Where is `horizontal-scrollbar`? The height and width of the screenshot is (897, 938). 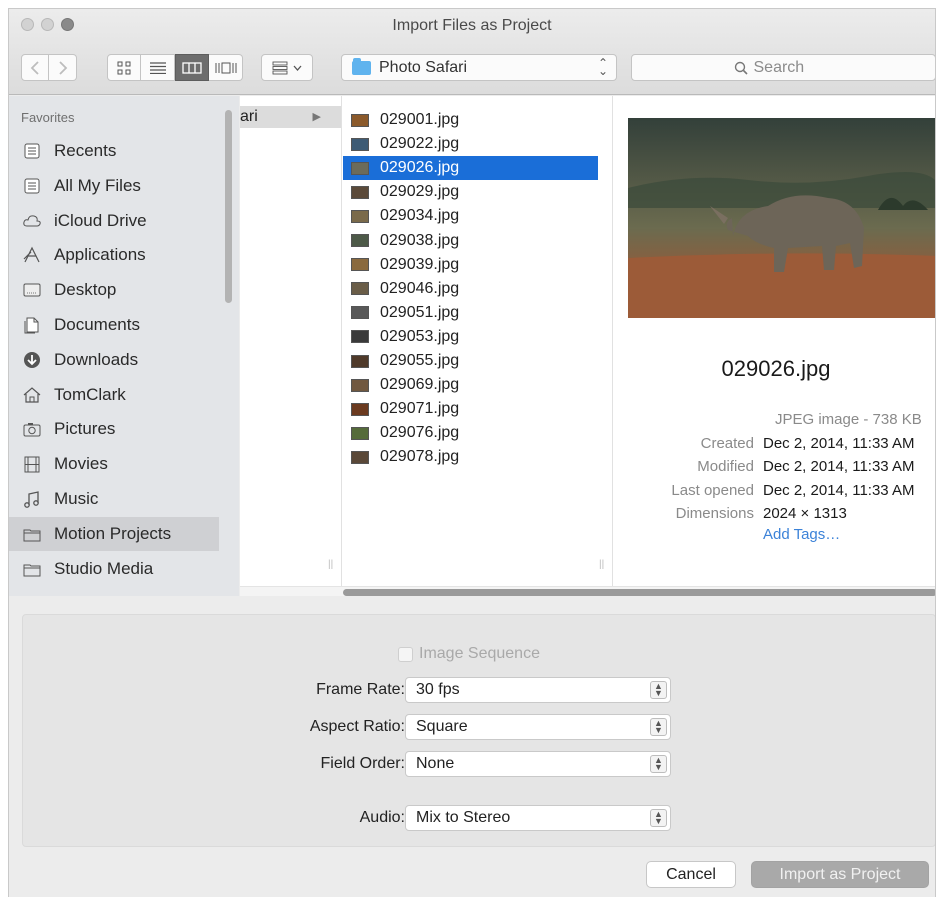 horizontal-scrollbar is located at coordinates (587, 591).